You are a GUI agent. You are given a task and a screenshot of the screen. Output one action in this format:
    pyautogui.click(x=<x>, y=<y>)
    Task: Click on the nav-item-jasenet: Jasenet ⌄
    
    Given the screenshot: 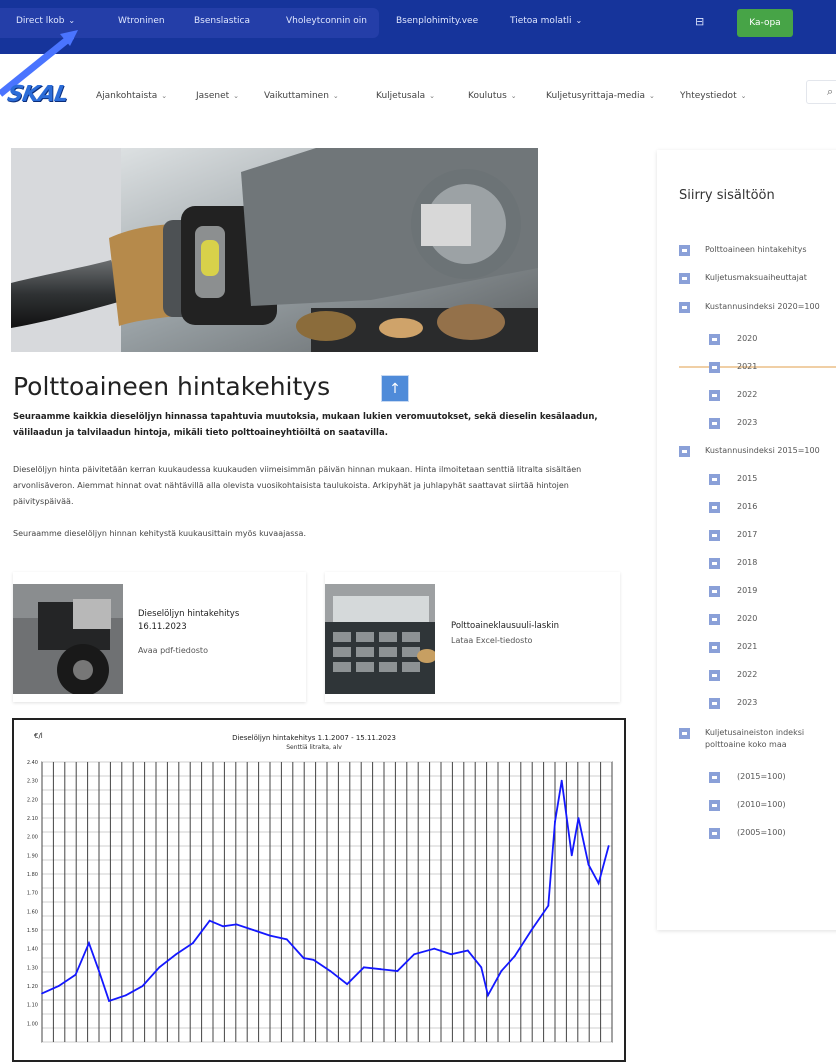 What is the action you would take?
    pyautogui.click(x=217, y=96)
    